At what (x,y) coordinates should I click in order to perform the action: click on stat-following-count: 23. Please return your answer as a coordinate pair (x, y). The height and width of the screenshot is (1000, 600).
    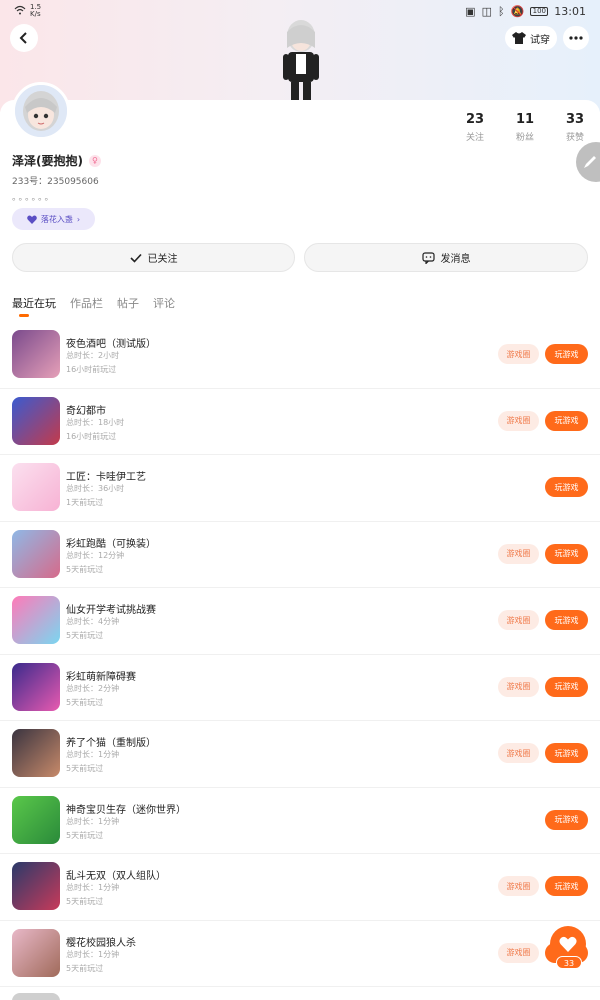
    Looking at the image, I should click on (475, 119).